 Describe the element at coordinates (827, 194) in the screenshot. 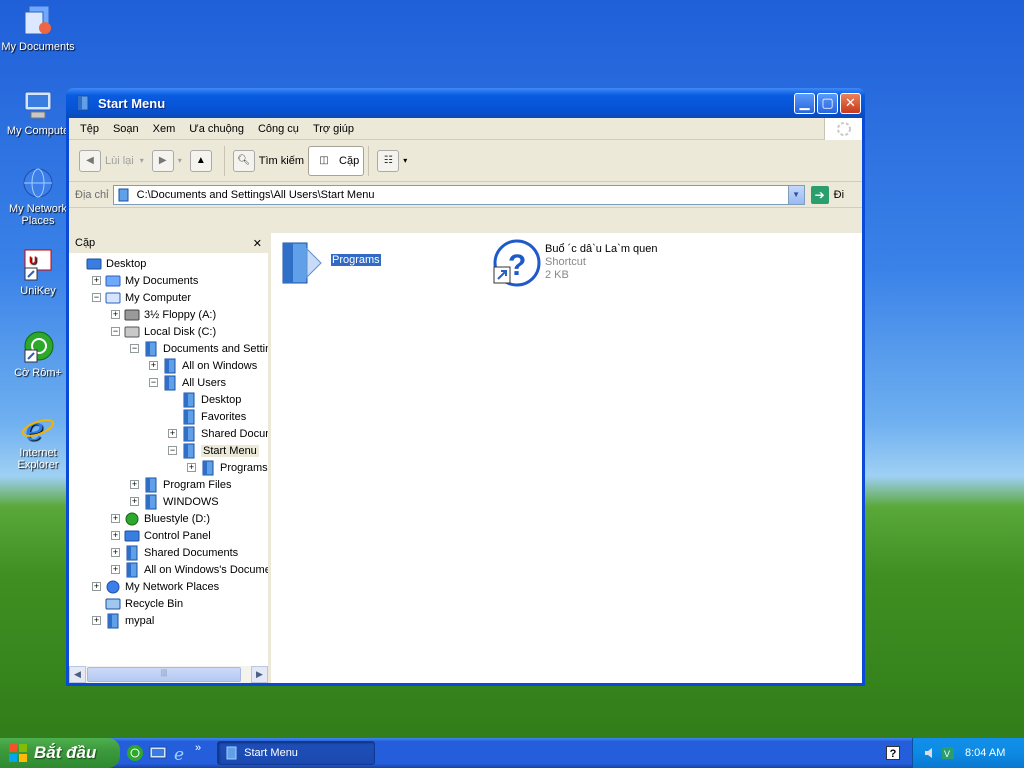

I see `go-button: ➔ Đi` at that location.